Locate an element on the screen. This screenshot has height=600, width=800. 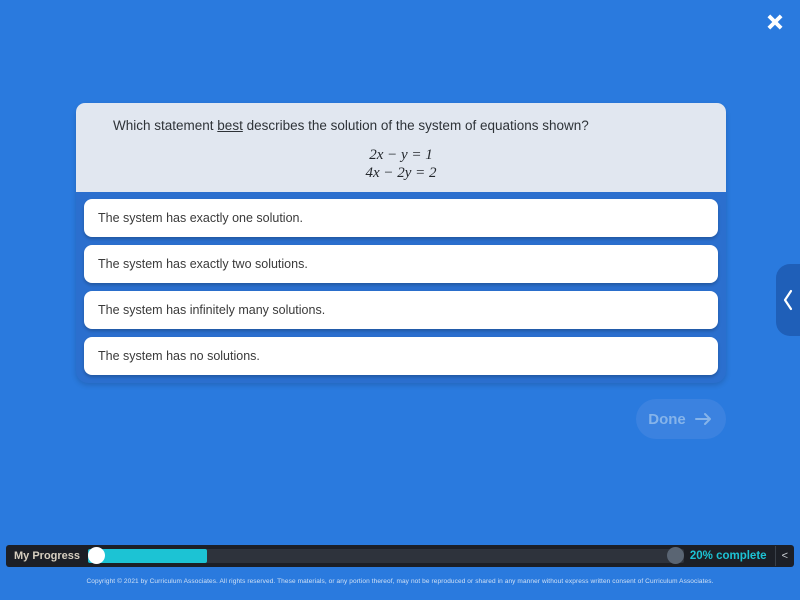
drawer-toggle-tab is located at coordinates (788, 300).